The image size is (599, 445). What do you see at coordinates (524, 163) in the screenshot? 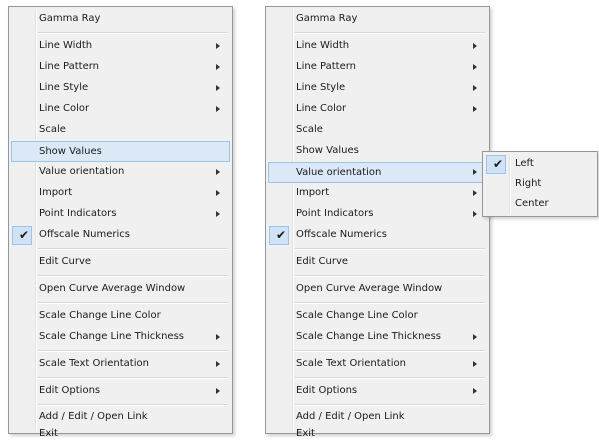
I see `submenu-item-label: Left` at bounding box center [524, 163].